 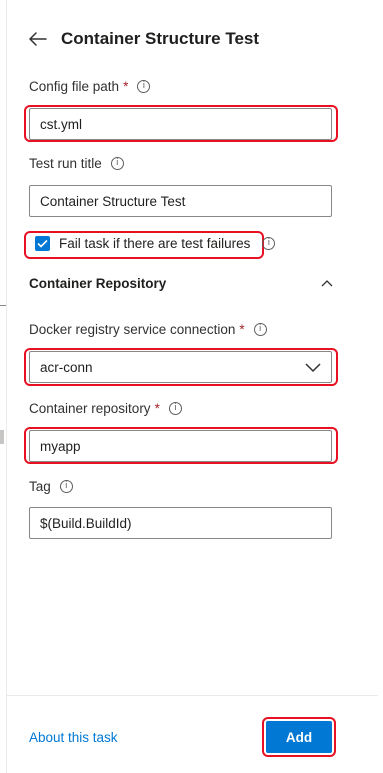 I want to click on container-repository-input: myapp, so click(x=180, y=446).